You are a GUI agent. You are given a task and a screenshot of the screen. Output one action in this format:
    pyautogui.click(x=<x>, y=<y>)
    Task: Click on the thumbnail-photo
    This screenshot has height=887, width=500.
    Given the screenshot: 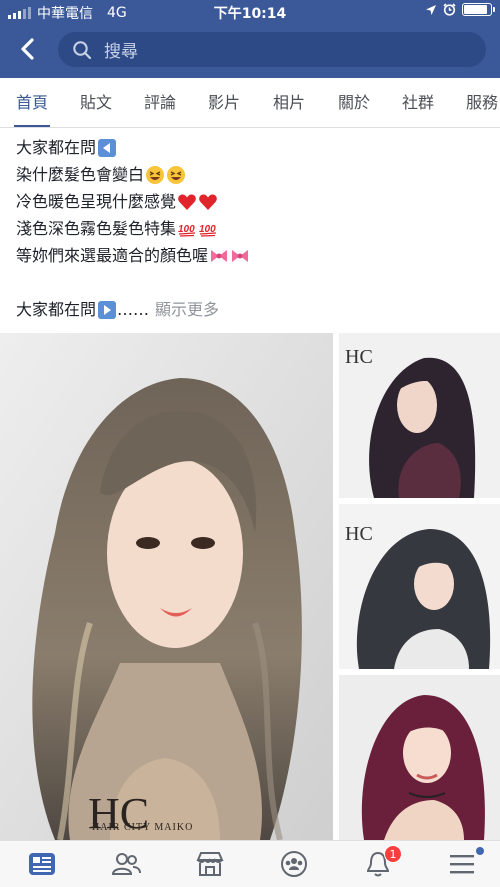 What is the action you would take?
    pyautogui.click(x=419, y=757)
    